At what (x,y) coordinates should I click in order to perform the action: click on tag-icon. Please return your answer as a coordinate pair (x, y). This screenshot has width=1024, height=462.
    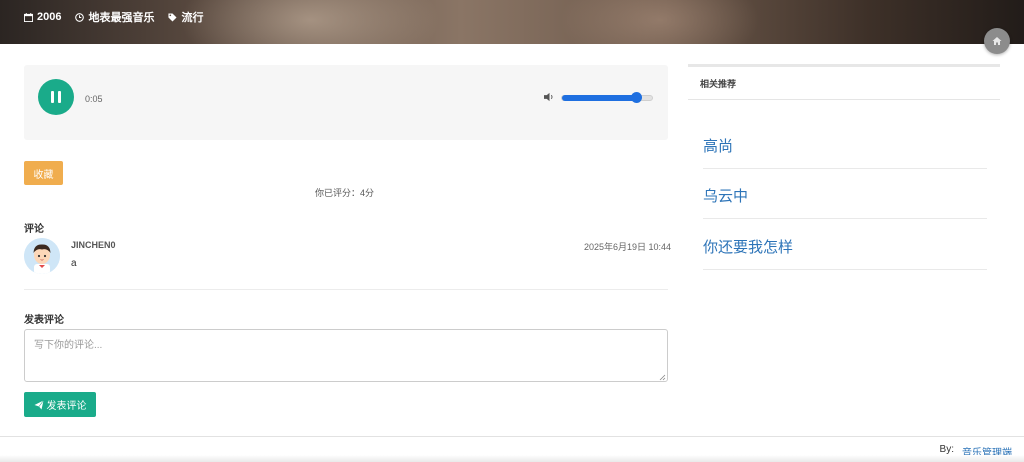
    Looking at the image, I should click on (173, 17).